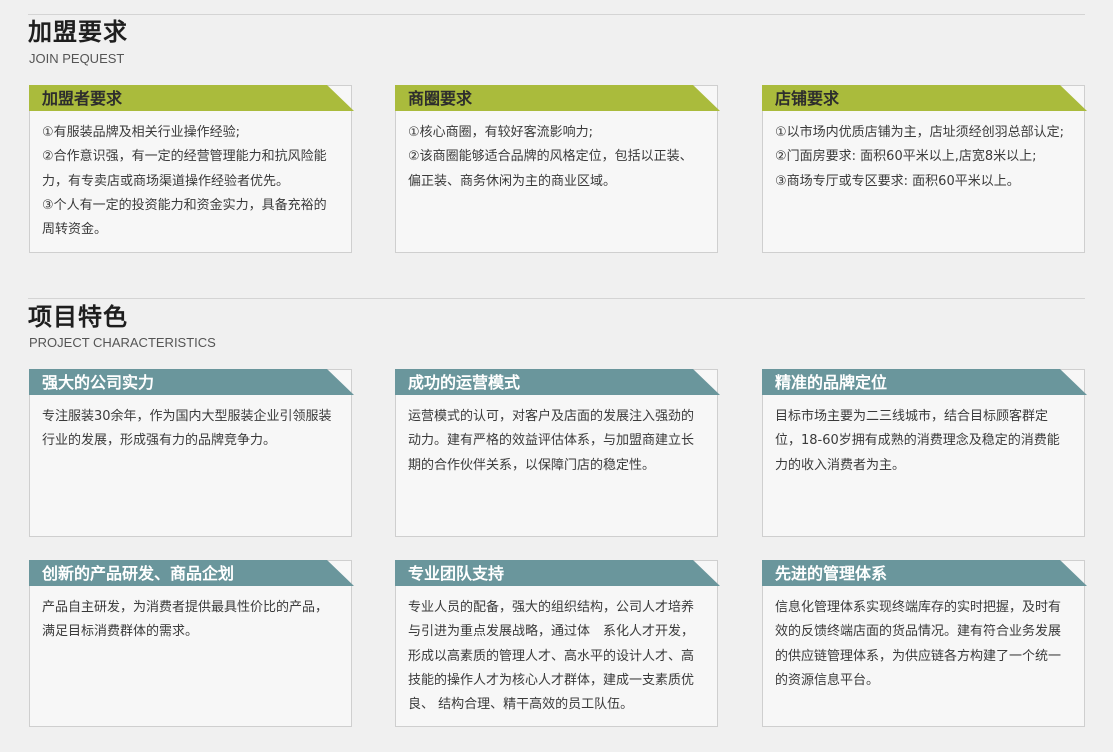 The width and height of the screenshot is (1113, 752). Describe the element at coordinates (141, 132) in the screenshot. I see `requirement-line: ①有服装品牌及相关行业操作经验;` at that location.